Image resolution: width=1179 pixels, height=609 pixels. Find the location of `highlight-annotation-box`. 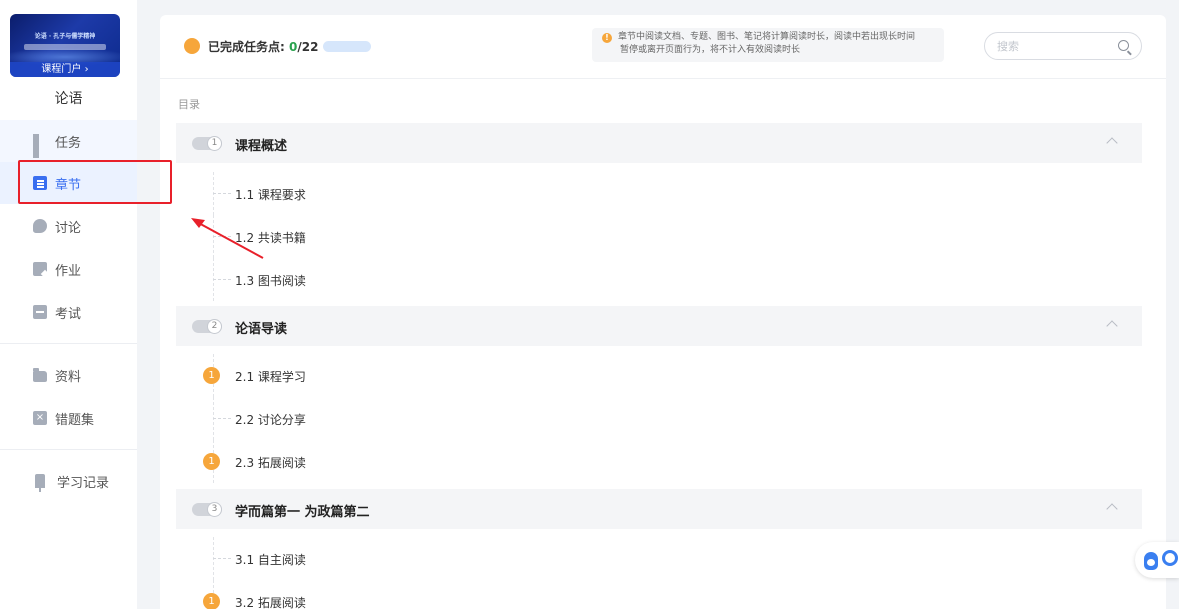

highlight-annotation-box is located at coordinates (95, 182).